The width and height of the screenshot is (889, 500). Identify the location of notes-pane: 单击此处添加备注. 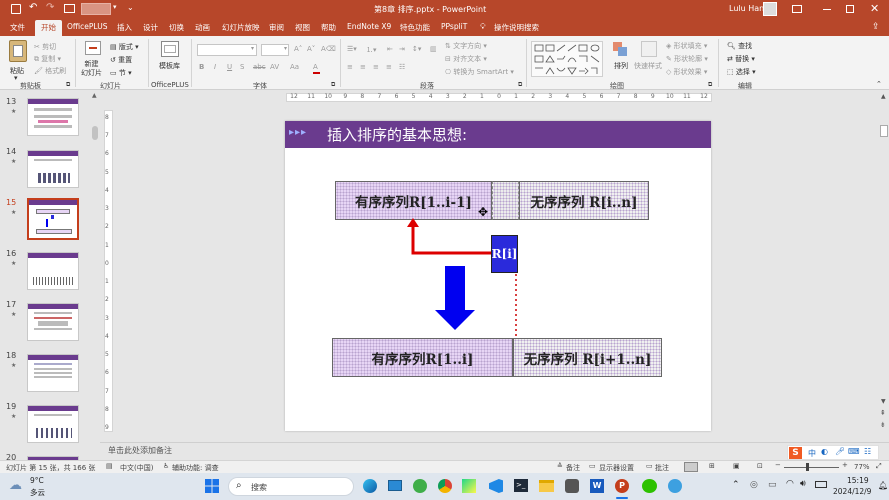
(494, 451).